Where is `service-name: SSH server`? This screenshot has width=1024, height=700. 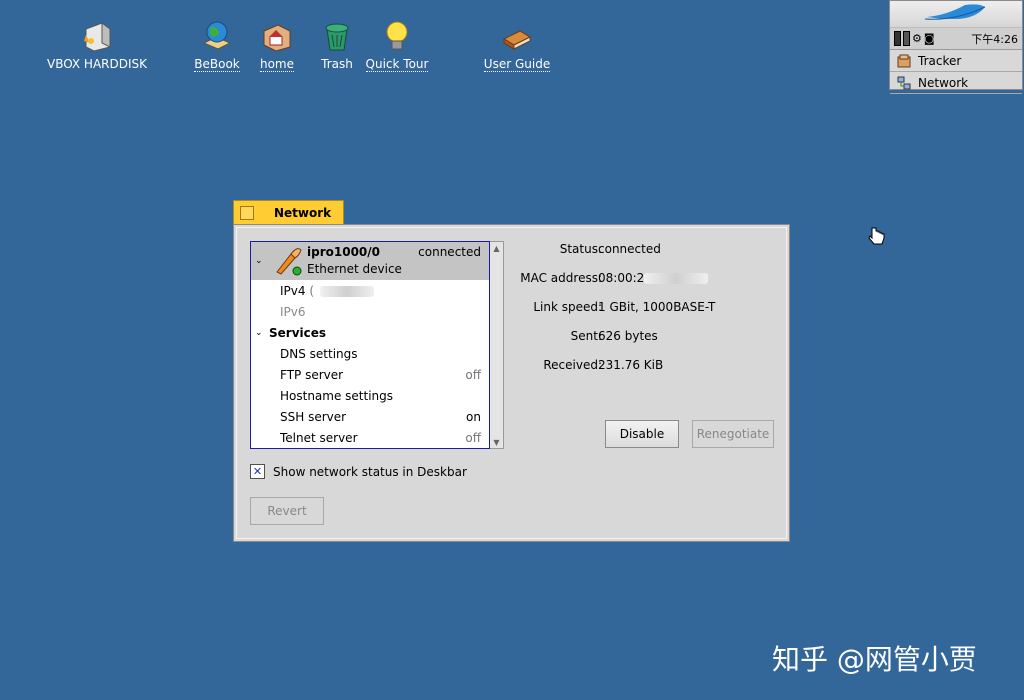 service-name: SSH server is located at coordinates (313, 416).